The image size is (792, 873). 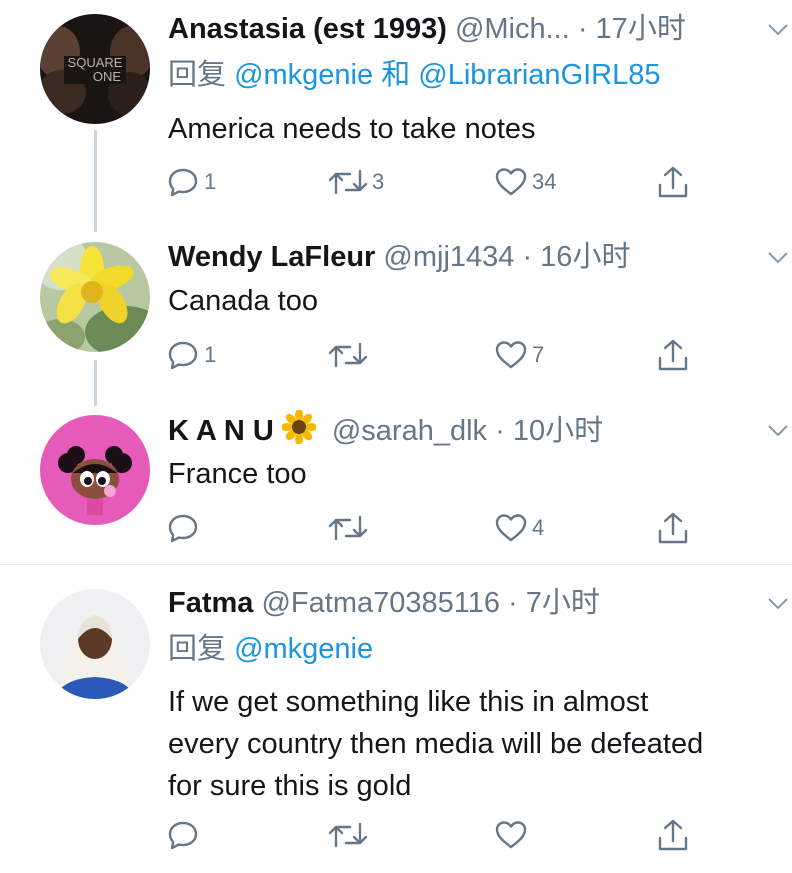 What do you see at coordinates (538, 527) in the screenshot?
I see `like-count: 4` at bounding box center [538, 527].